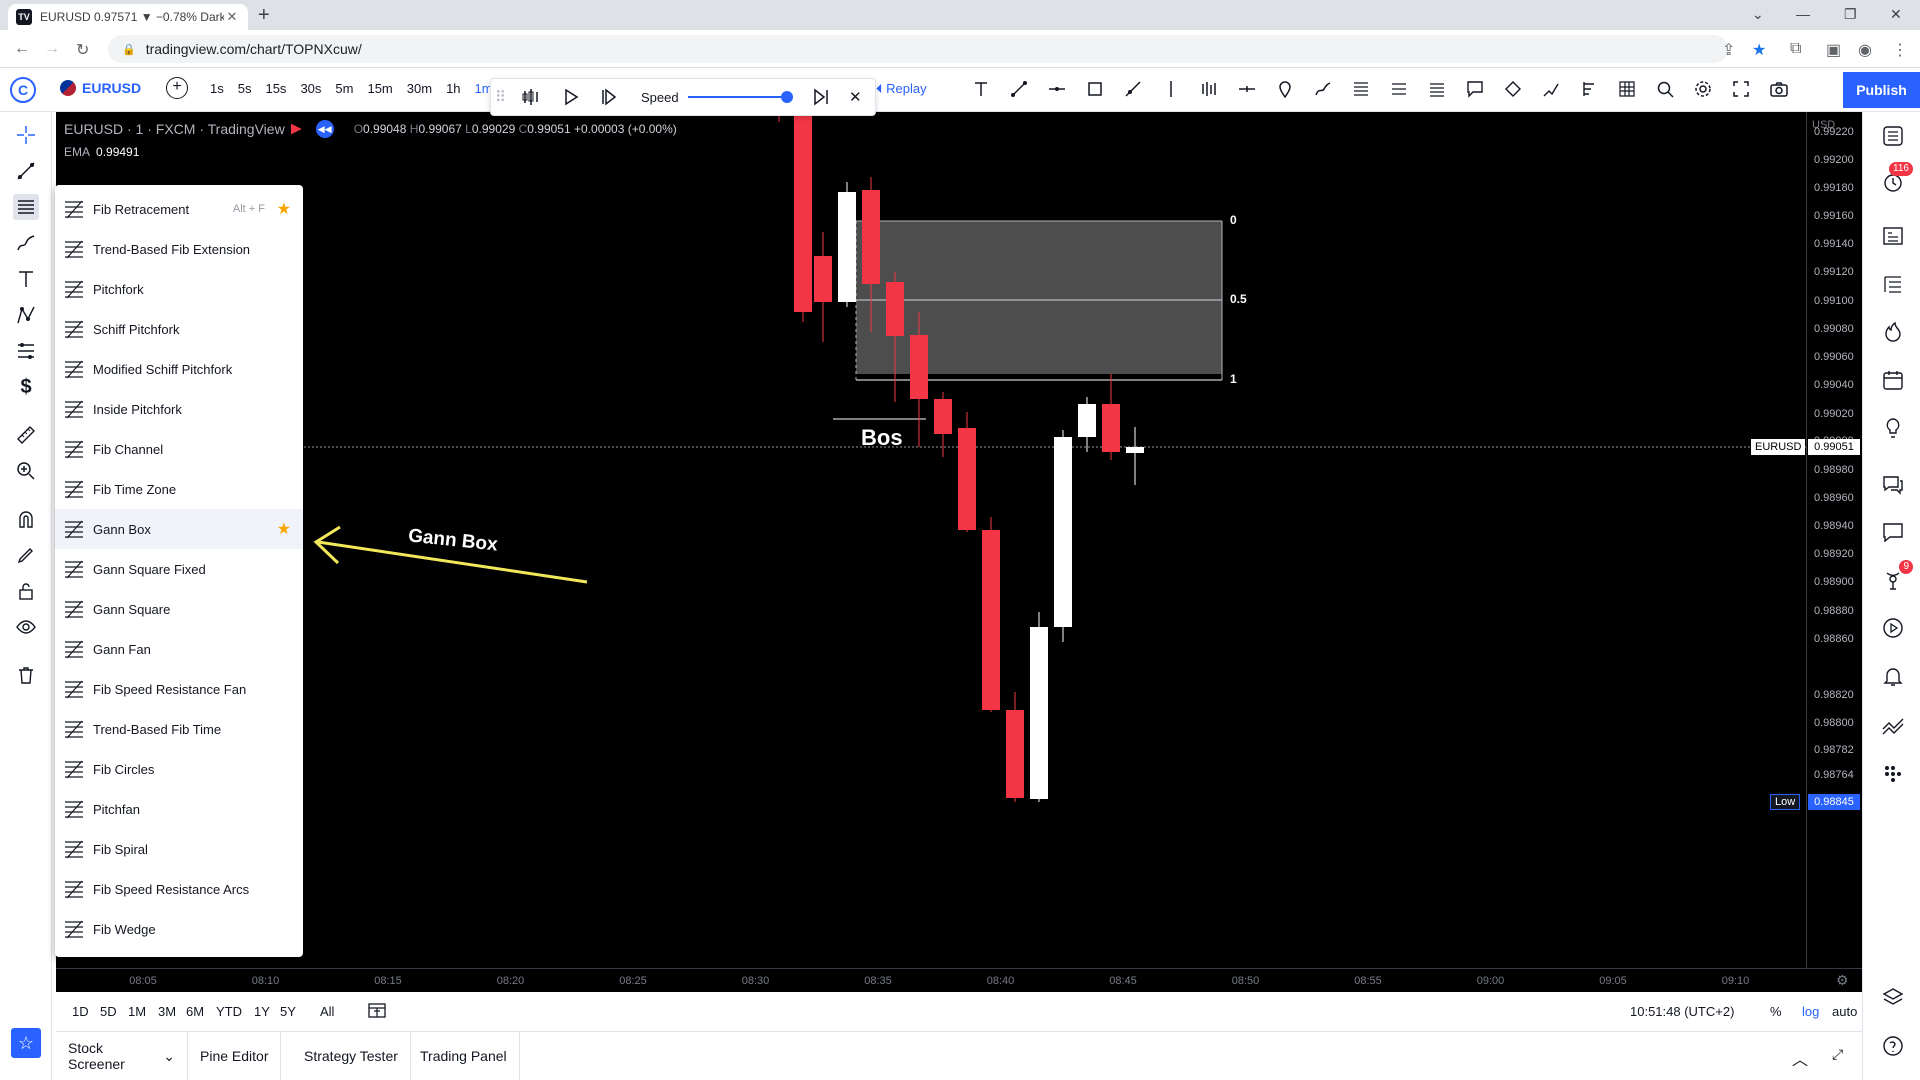 The height and width of the screenshot is (1080, 1920). What do you see at coordinates (179, 569) in the screenshot?
I see `fib-menu-item: Gann Square Fixed` at bounding box center [179, 569].